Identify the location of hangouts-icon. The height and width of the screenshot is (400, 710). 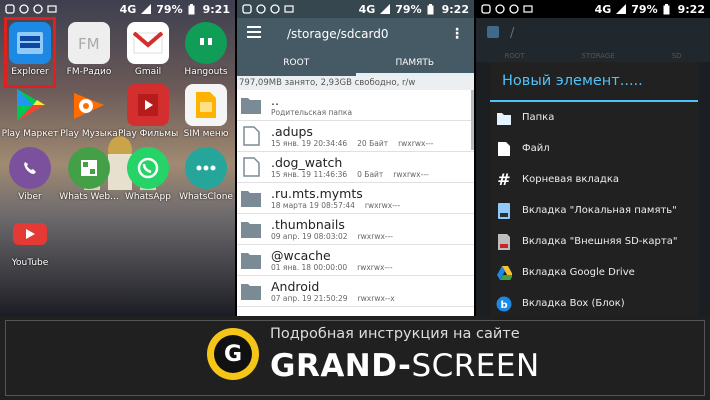
(206, 43).